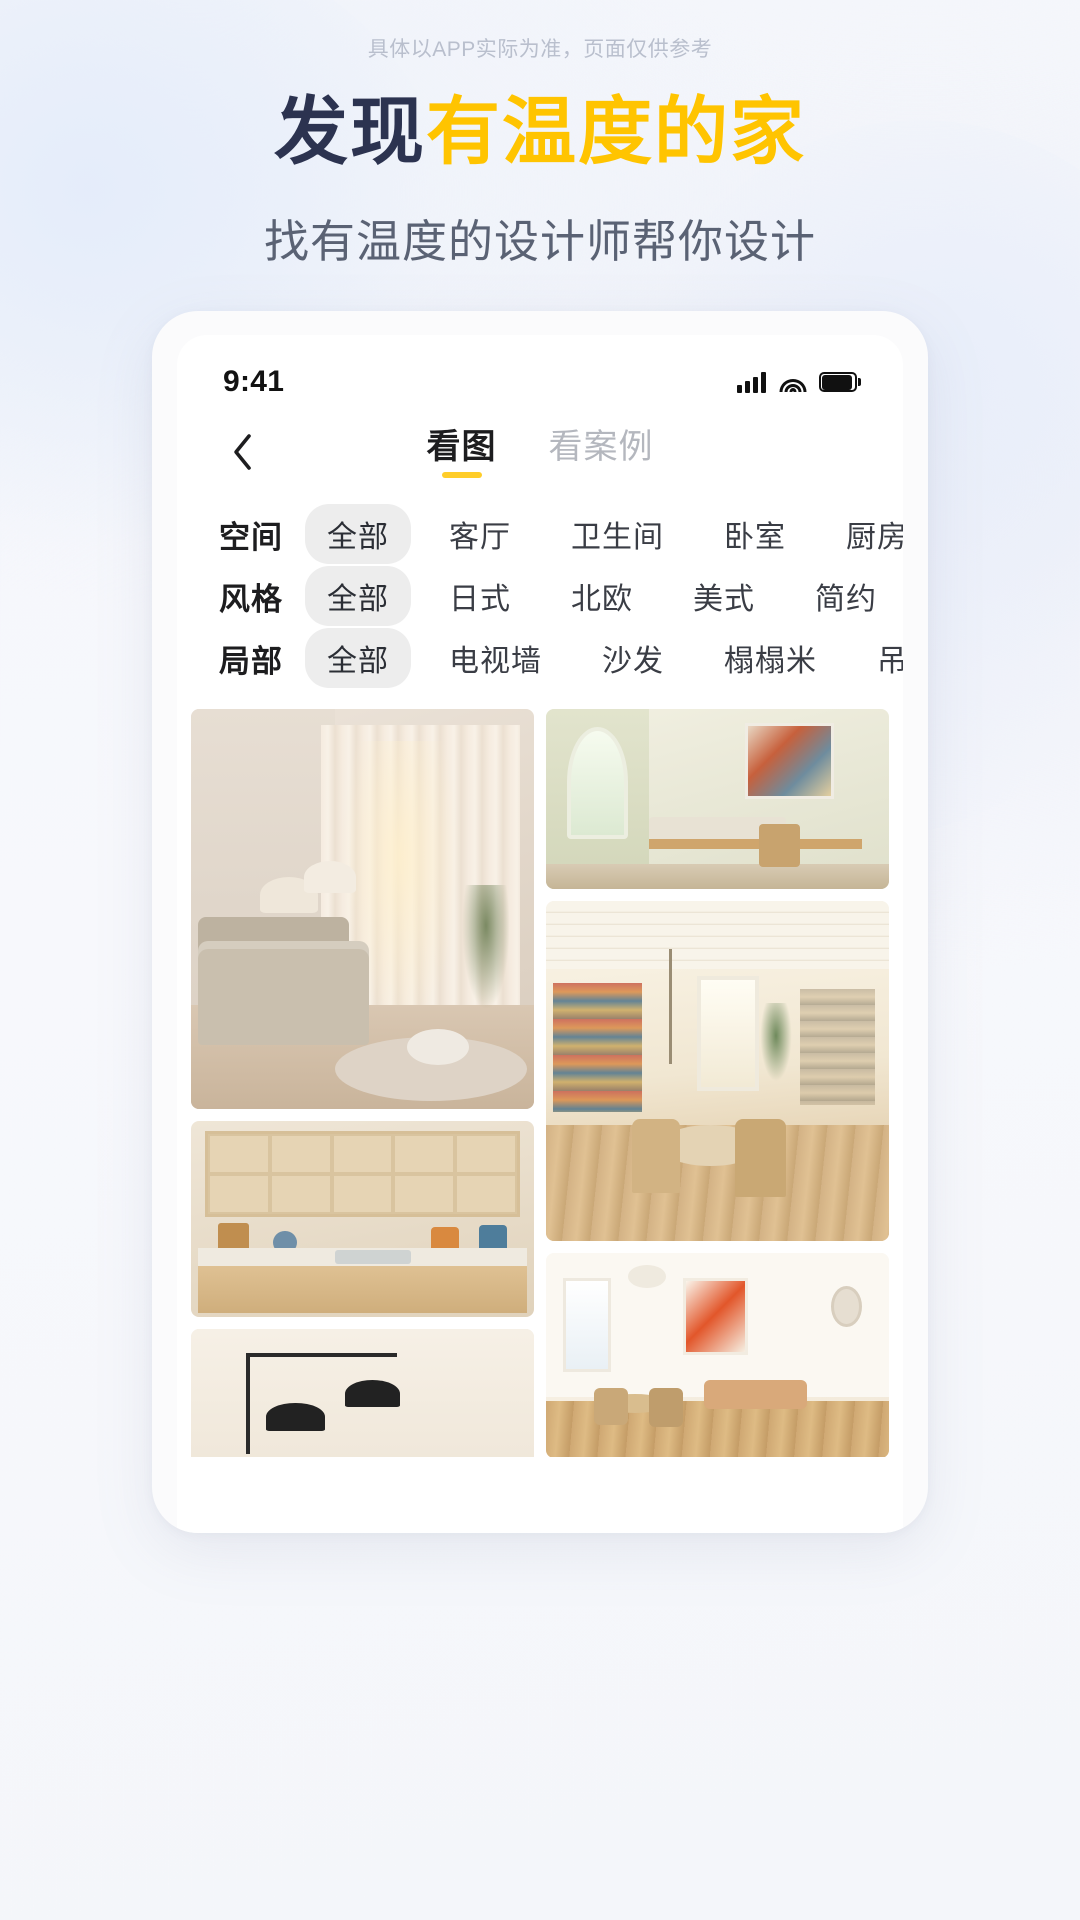 The width and height of the screenshot is (1080, 1920). What do you see at coordinates (539, 241) in the screenshot?
I see `page-subtitle: 找有温度的设计师帮你设计` at bounding box center [539, 241].